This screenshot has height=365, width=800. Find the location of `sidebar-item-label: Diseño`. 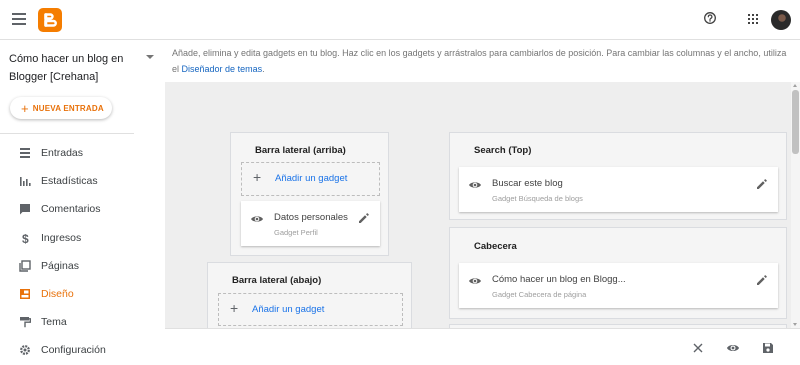

sidebar-item-label: Diseño is located at coordinates (57, 293).